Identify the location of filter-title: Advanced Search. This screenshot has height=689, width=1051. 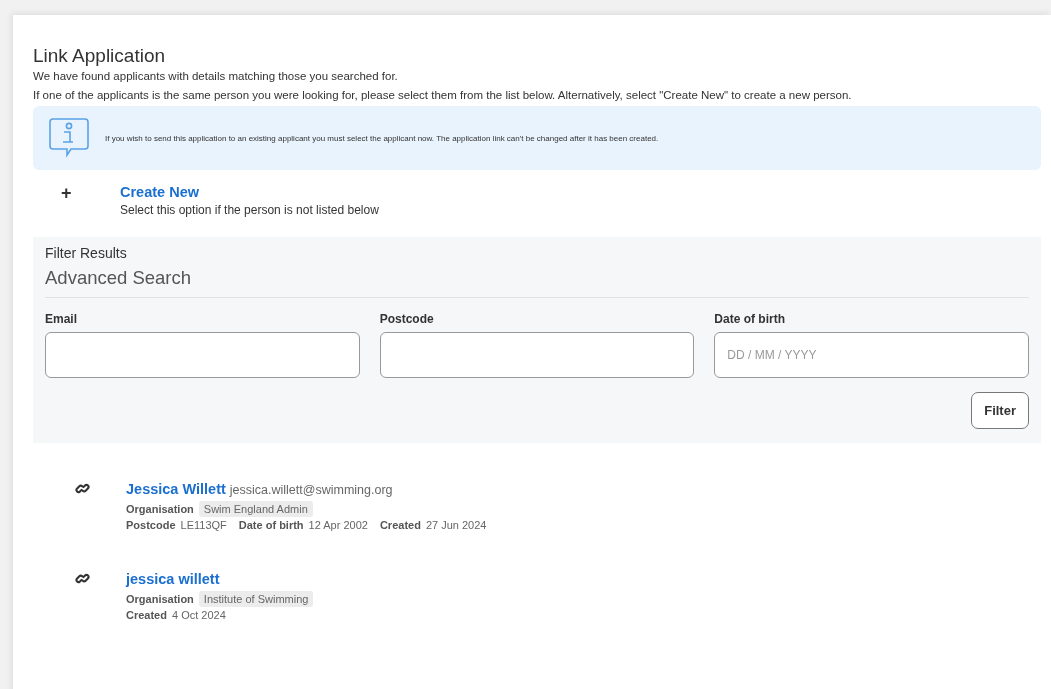
(537, 279).